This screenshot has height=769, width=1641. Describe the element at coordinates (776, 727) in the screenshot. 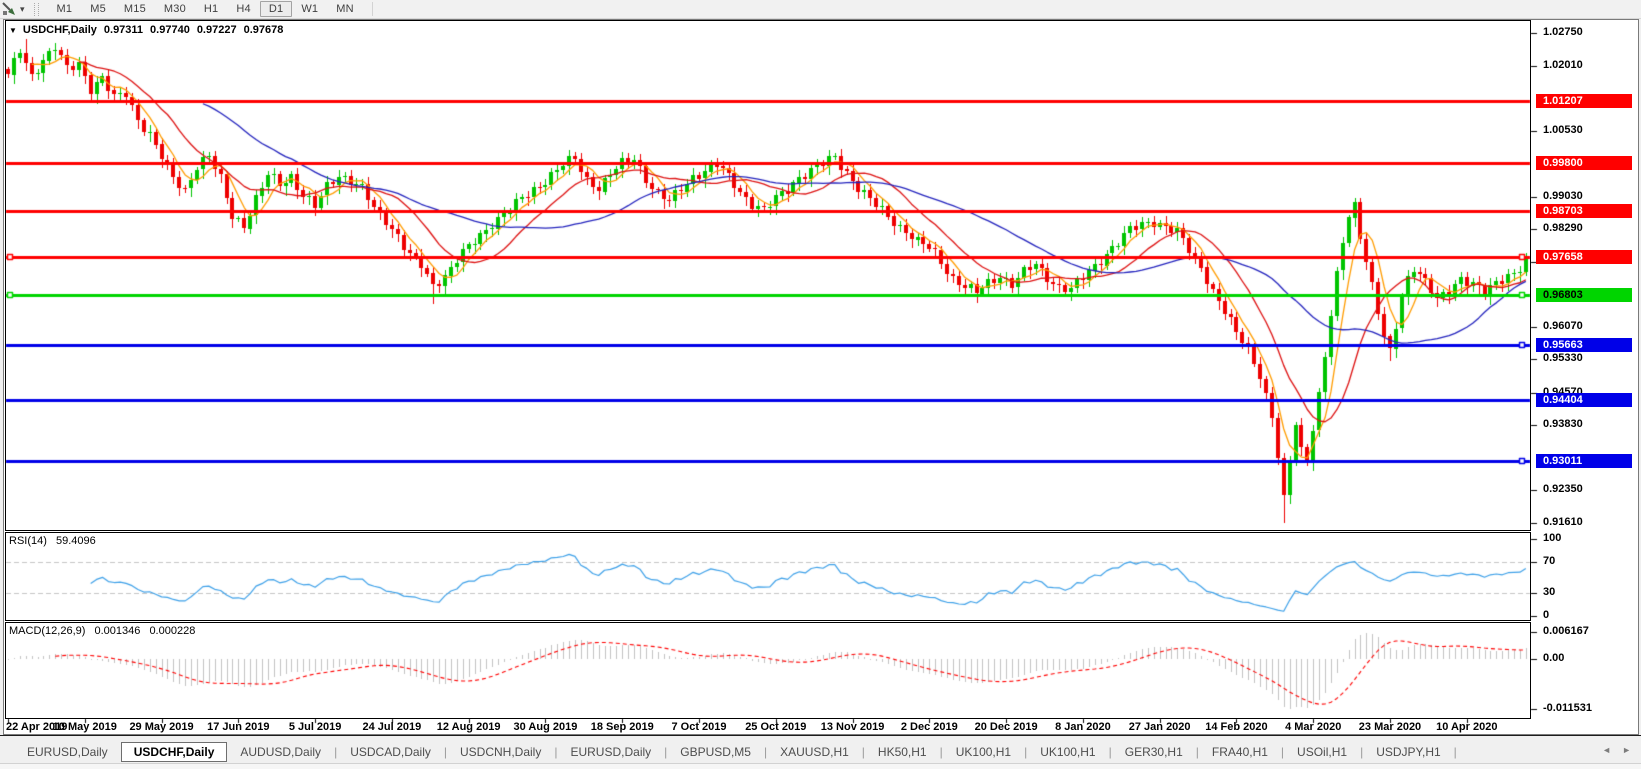

I see `date-axis-label: 25 Oct 2019` at that location.